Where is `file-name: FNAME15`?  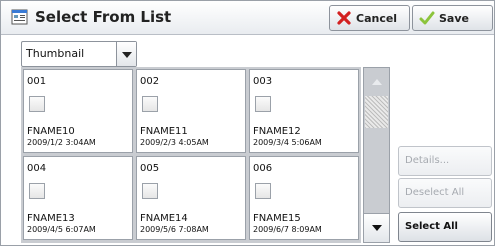
file-name: FNAME15 is located at coordinates (277, 218).